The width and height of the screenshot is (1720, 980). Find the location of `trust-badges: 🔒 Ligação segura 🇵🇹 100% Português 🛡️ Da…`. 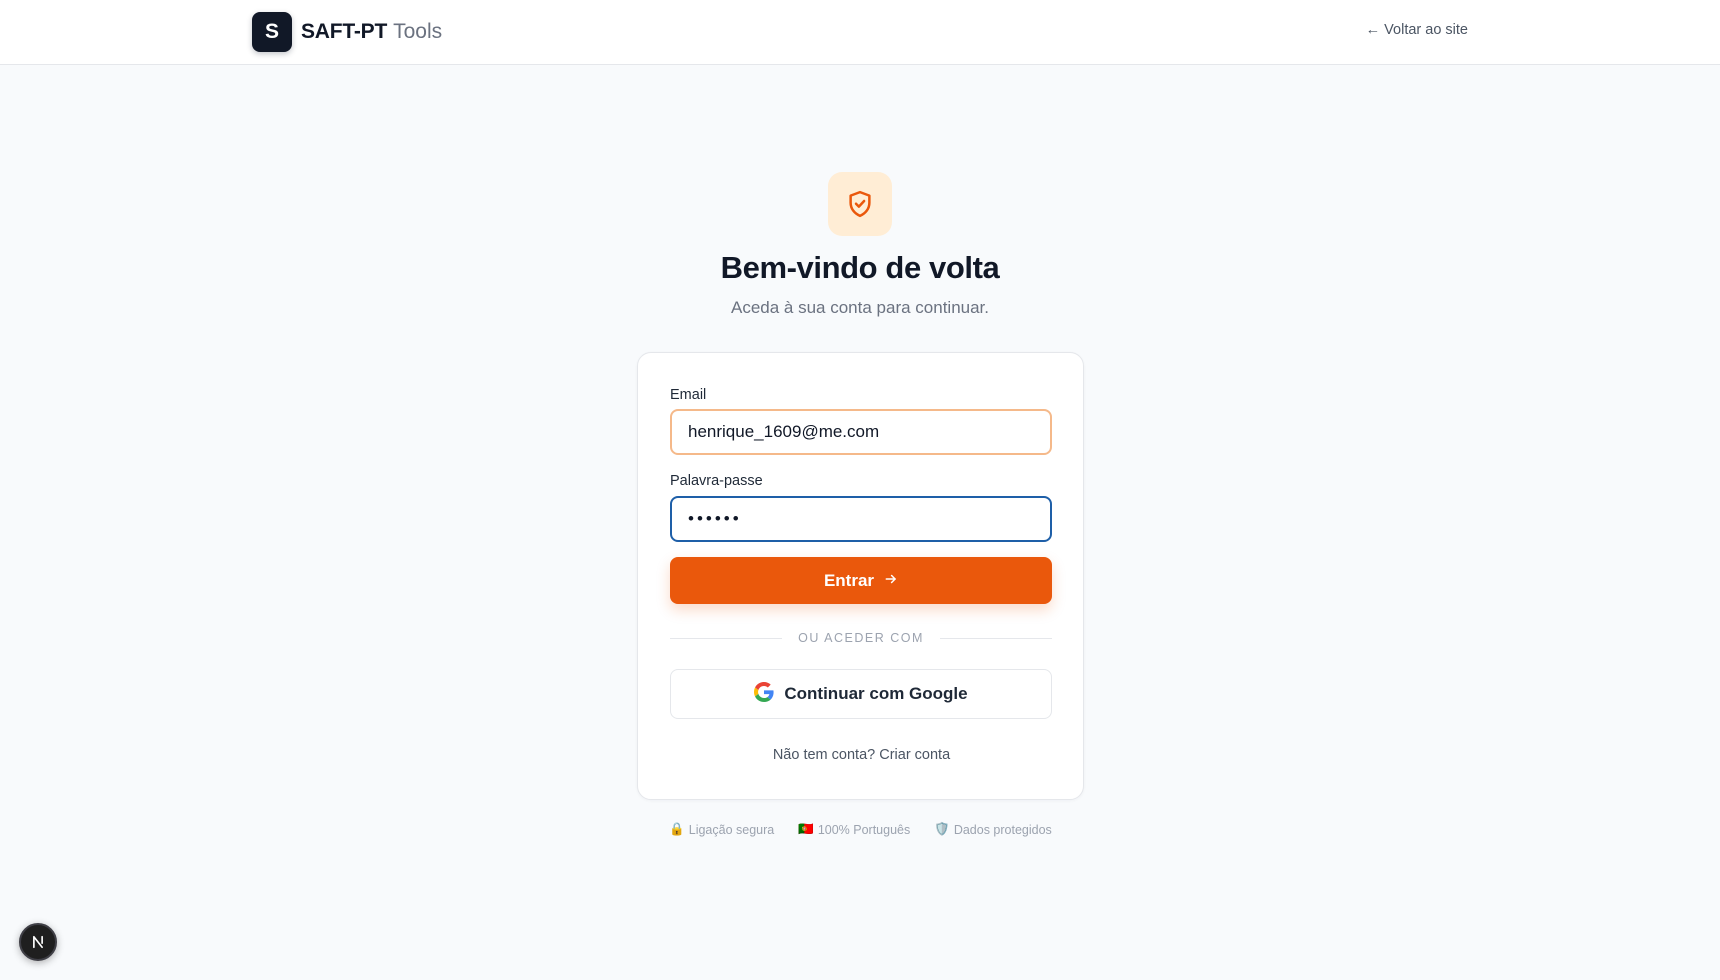

trust-badges: 🔒 Ligação segura 🇵🇹 100% Português 🛡️ Da… is located at coordinates (860, 829).